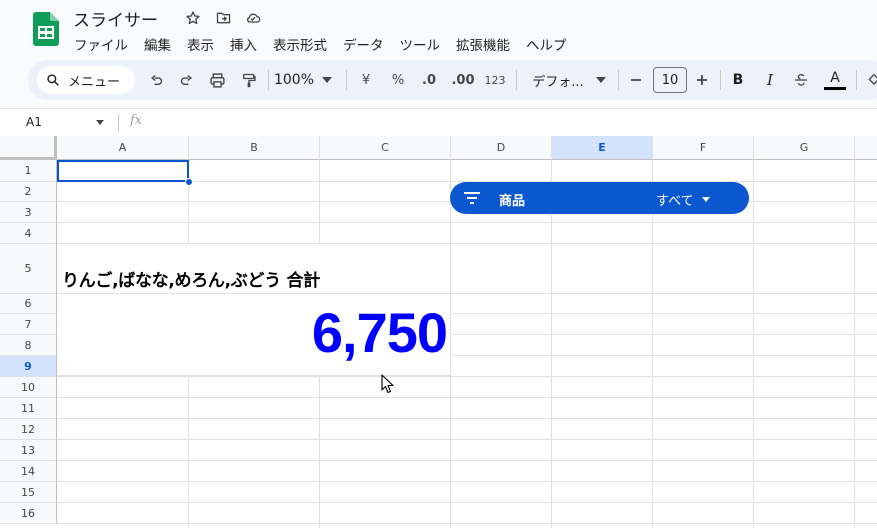 The image size is (877, 528). Describe the element at coordinates (483, 44) in the screenshot. I see `menu-extensions: 拡張機能` at that location.